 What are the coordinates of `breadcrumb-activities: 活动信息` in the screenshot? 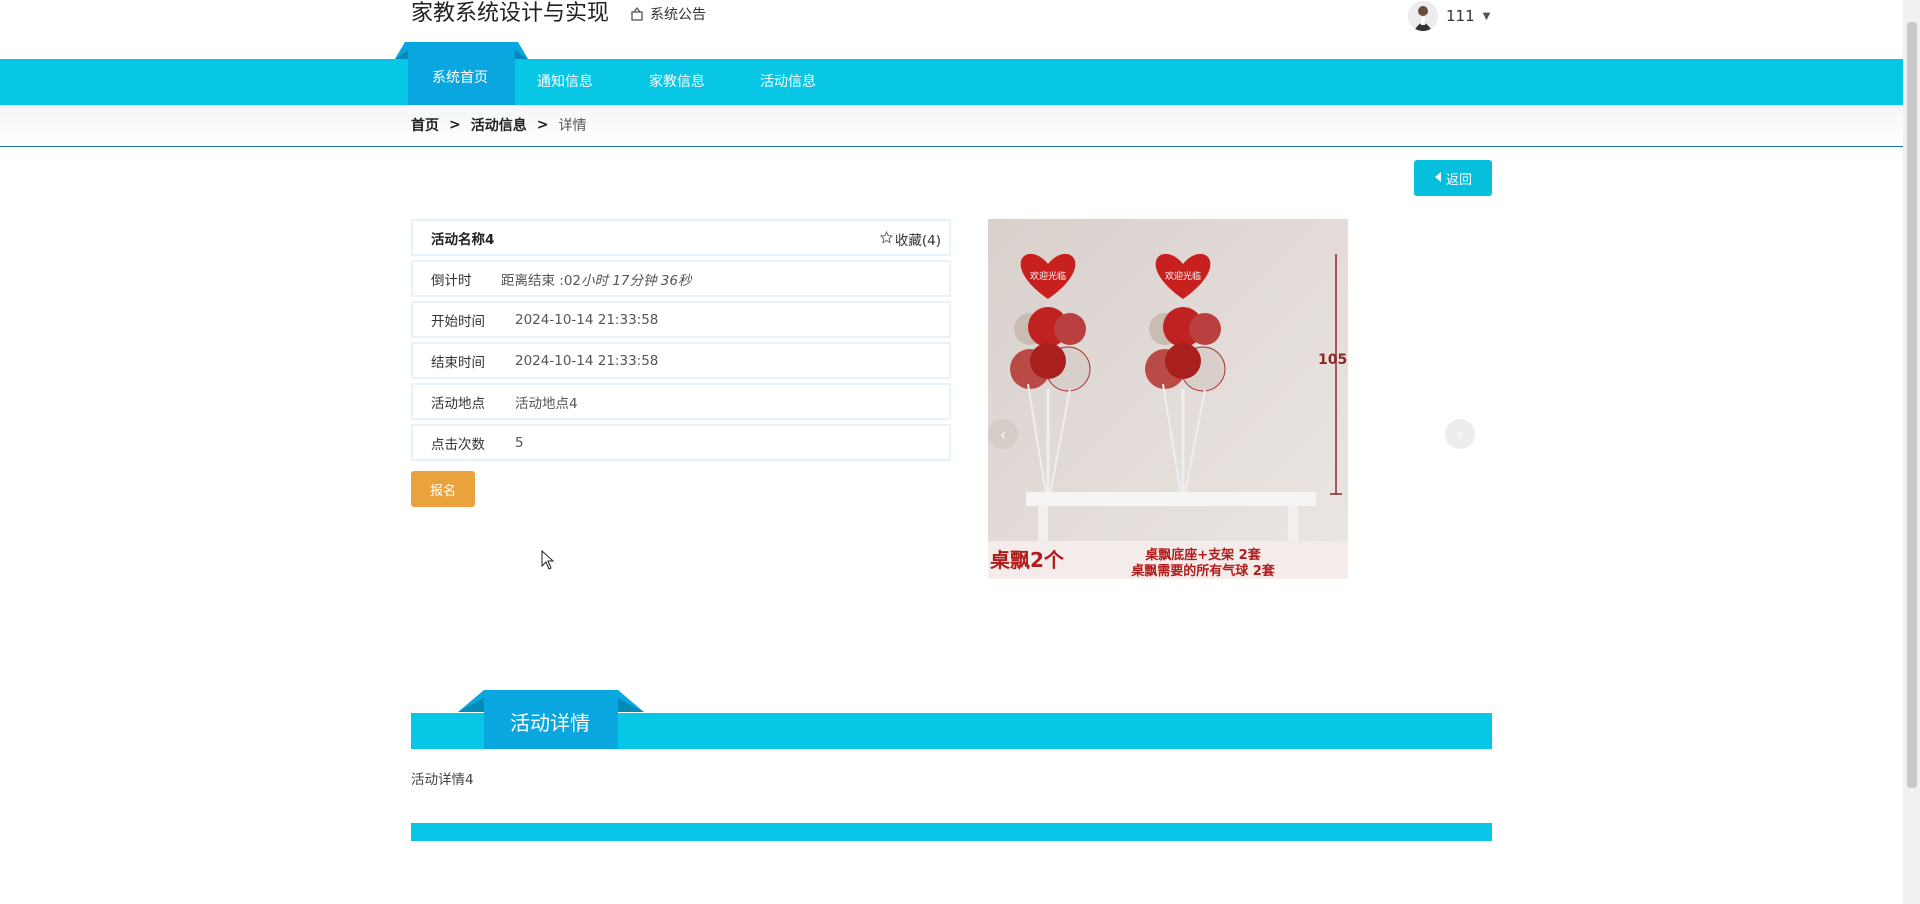 It's located at (499, 125).